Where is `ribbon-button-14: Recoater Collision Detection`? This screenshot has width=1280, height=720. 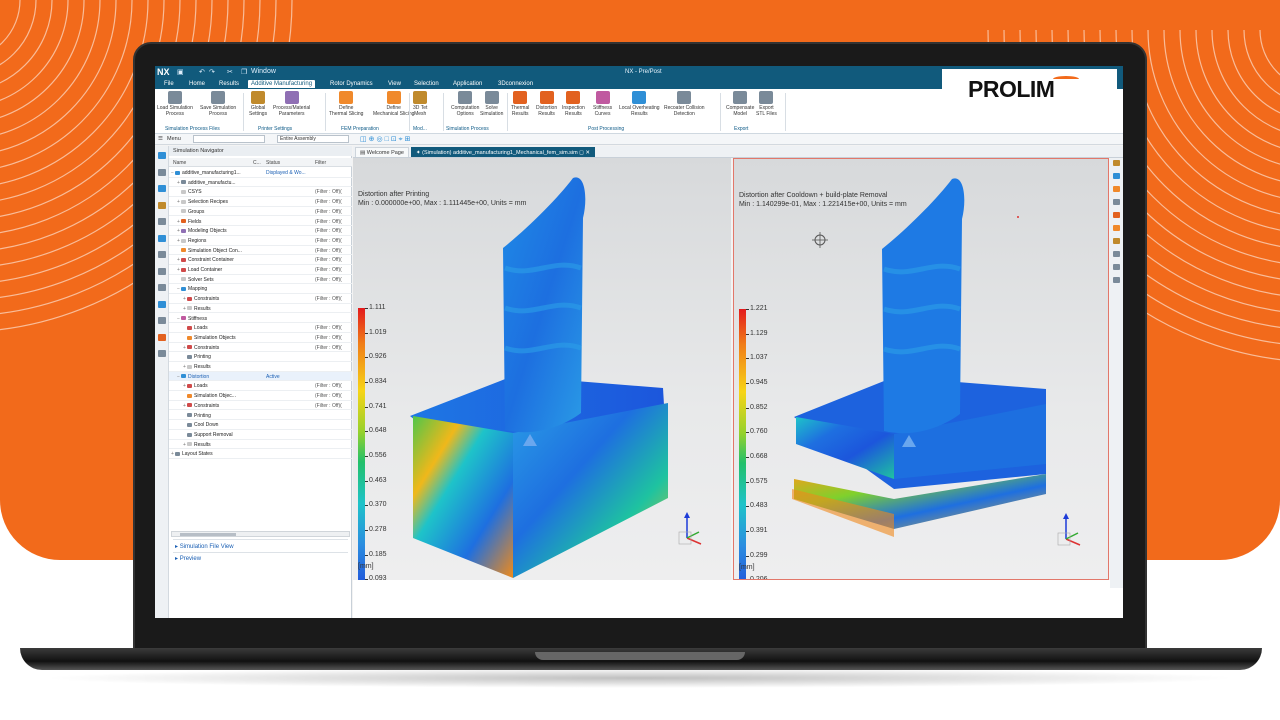
ribbon-button-14: Recoater Collision Detection is located at coordinates (684, 104).